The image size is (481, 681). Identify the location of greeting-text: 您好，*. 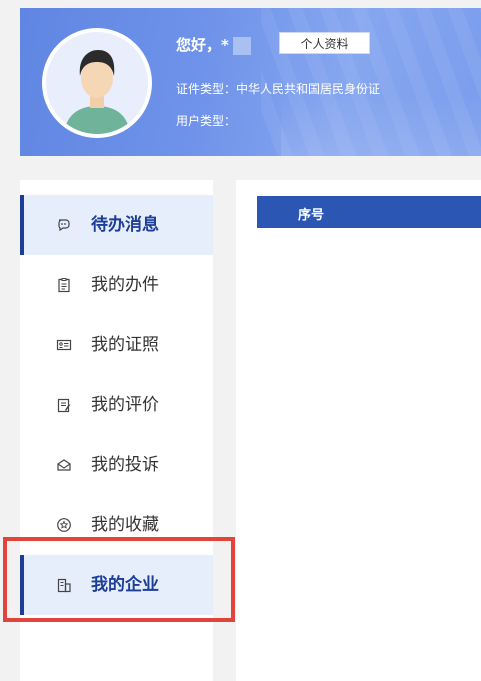
(213, 44).